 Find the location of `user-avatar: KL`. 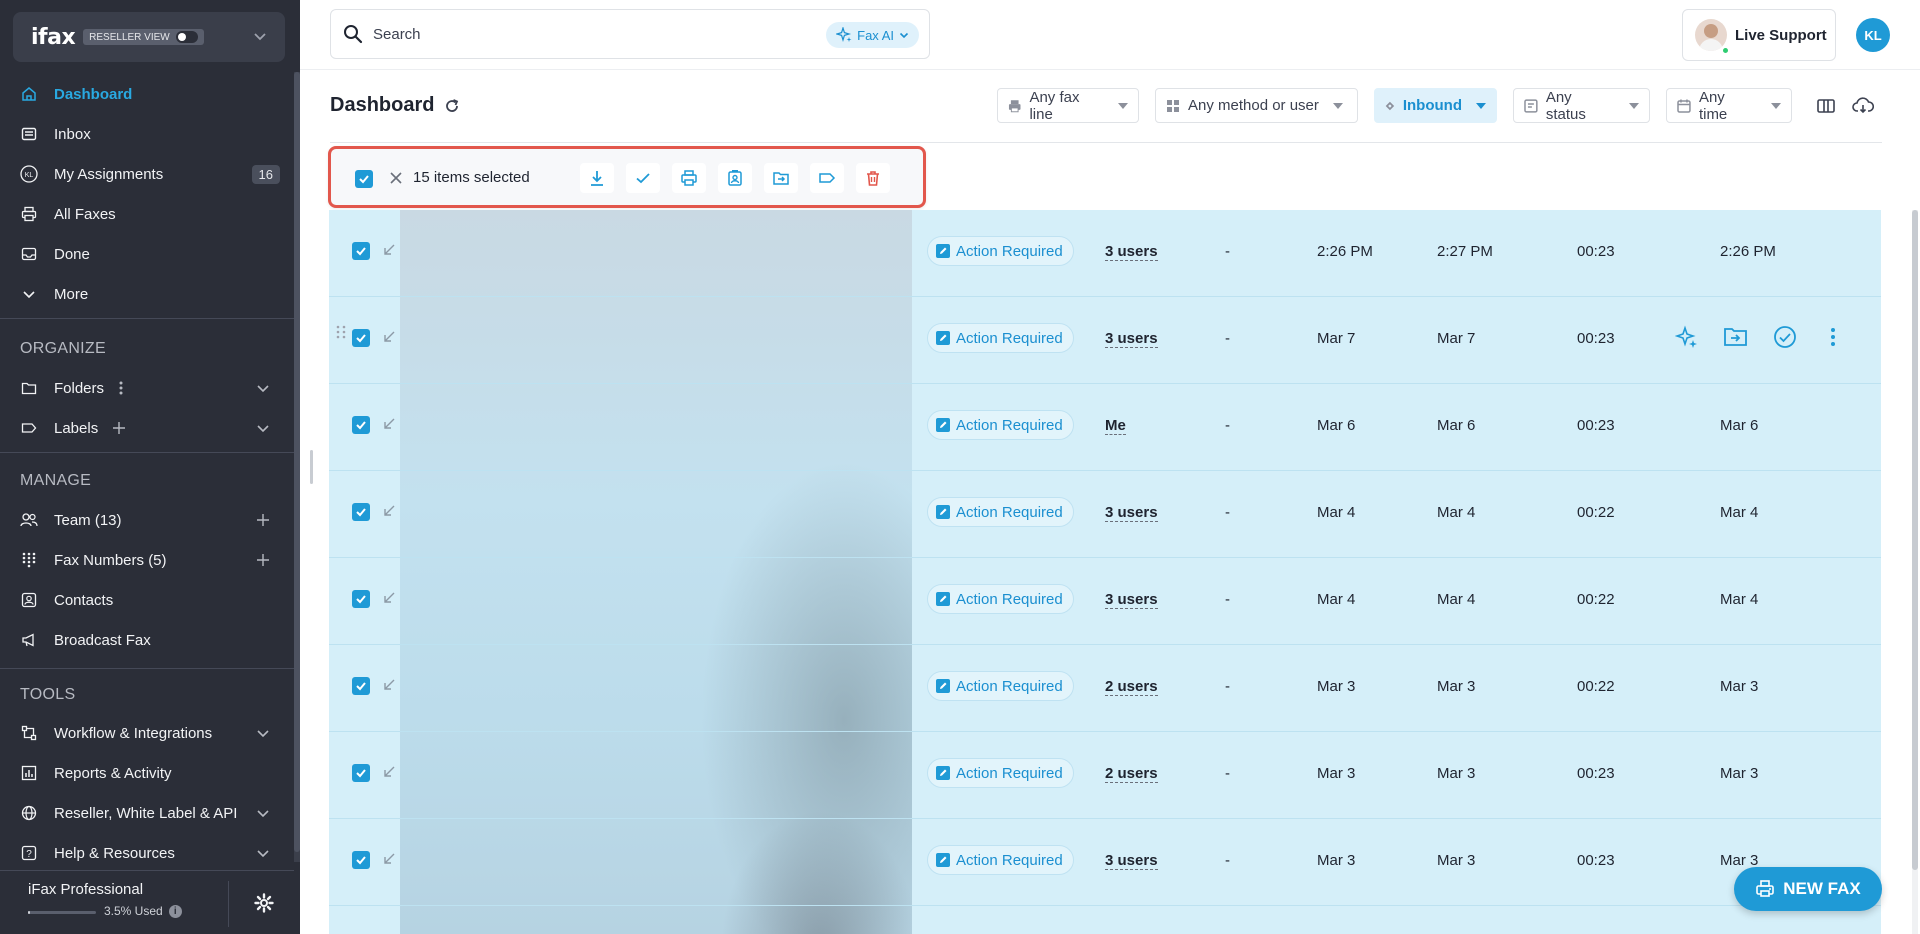

user-avatar: KL is located at coordinates (1873, 35).